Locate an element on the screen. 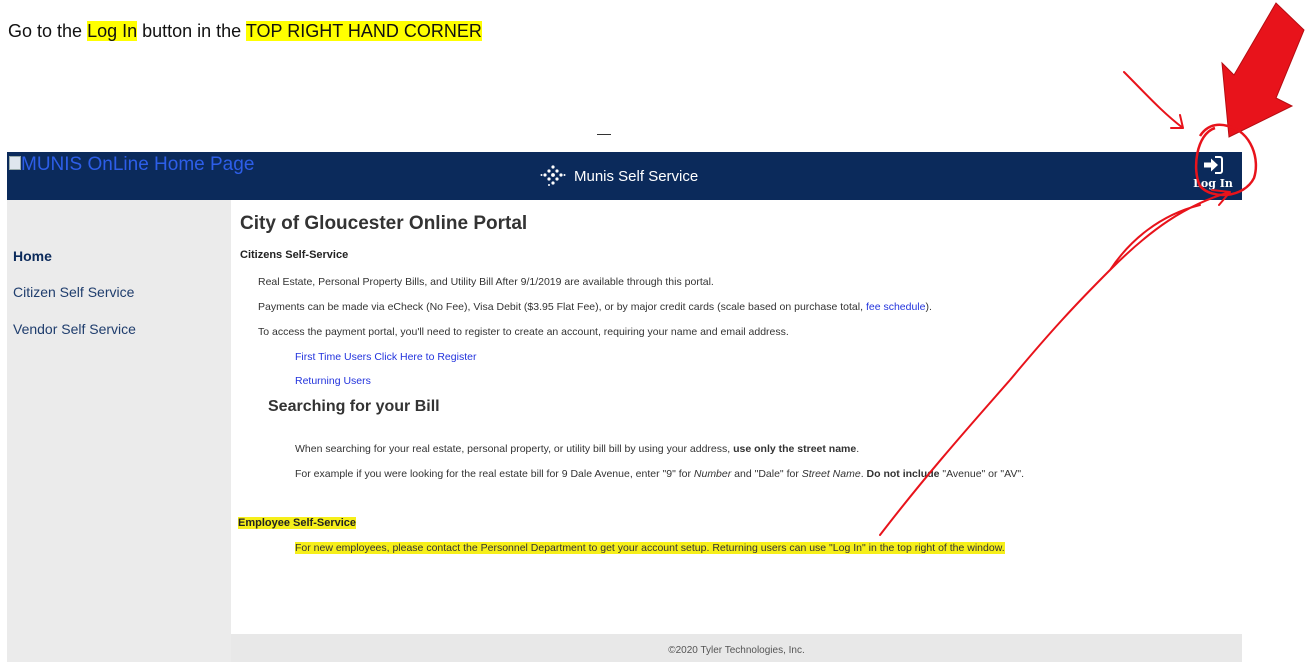  login-circle is located at coordinates (1226, 160).